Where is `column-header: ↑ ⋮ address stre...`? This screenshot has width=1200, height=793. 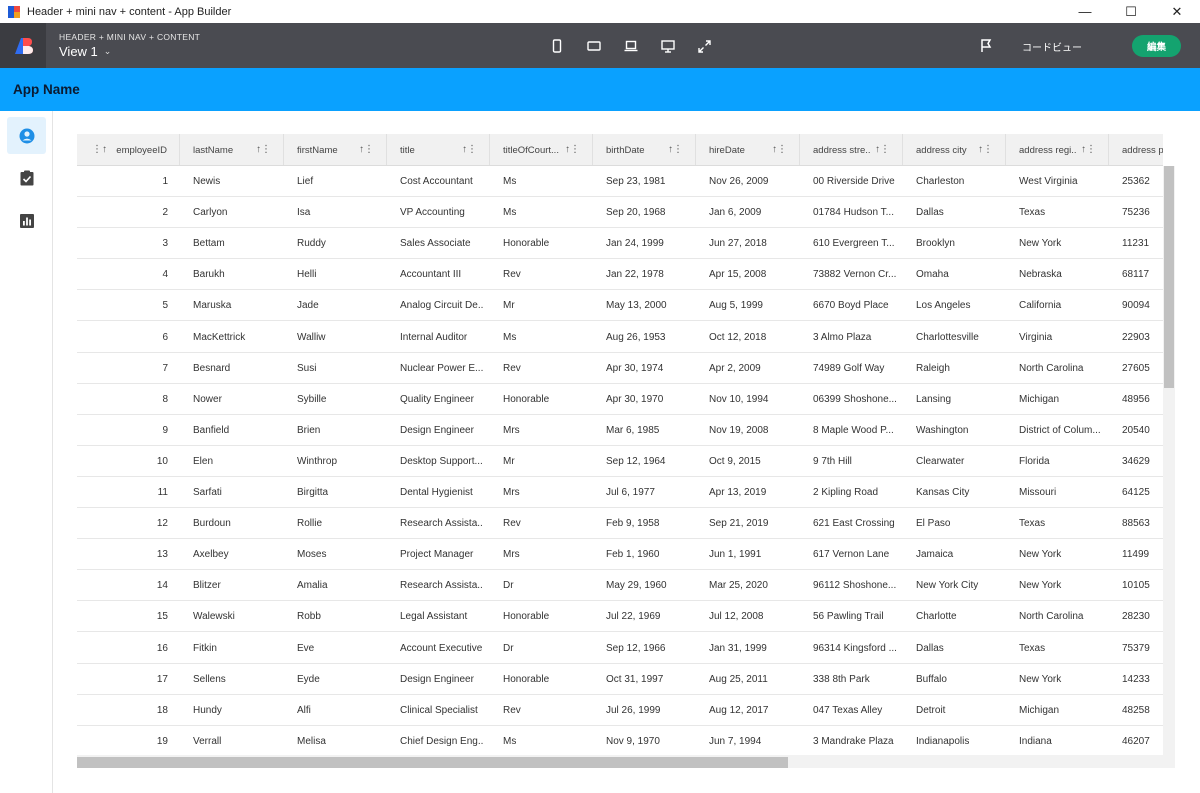 column-header: ↑ ⋮ address stre... is located at coordinates (851, 149).